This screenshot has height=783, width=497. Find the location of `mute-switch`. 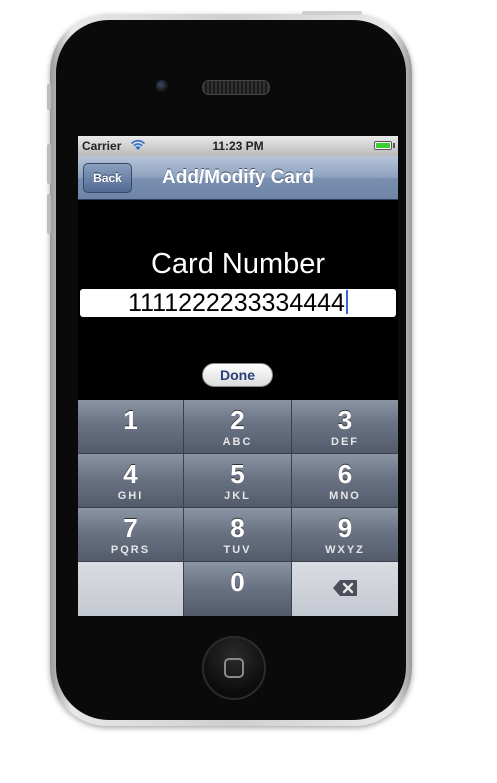

mute-switch is located at coordinates (49, 97).